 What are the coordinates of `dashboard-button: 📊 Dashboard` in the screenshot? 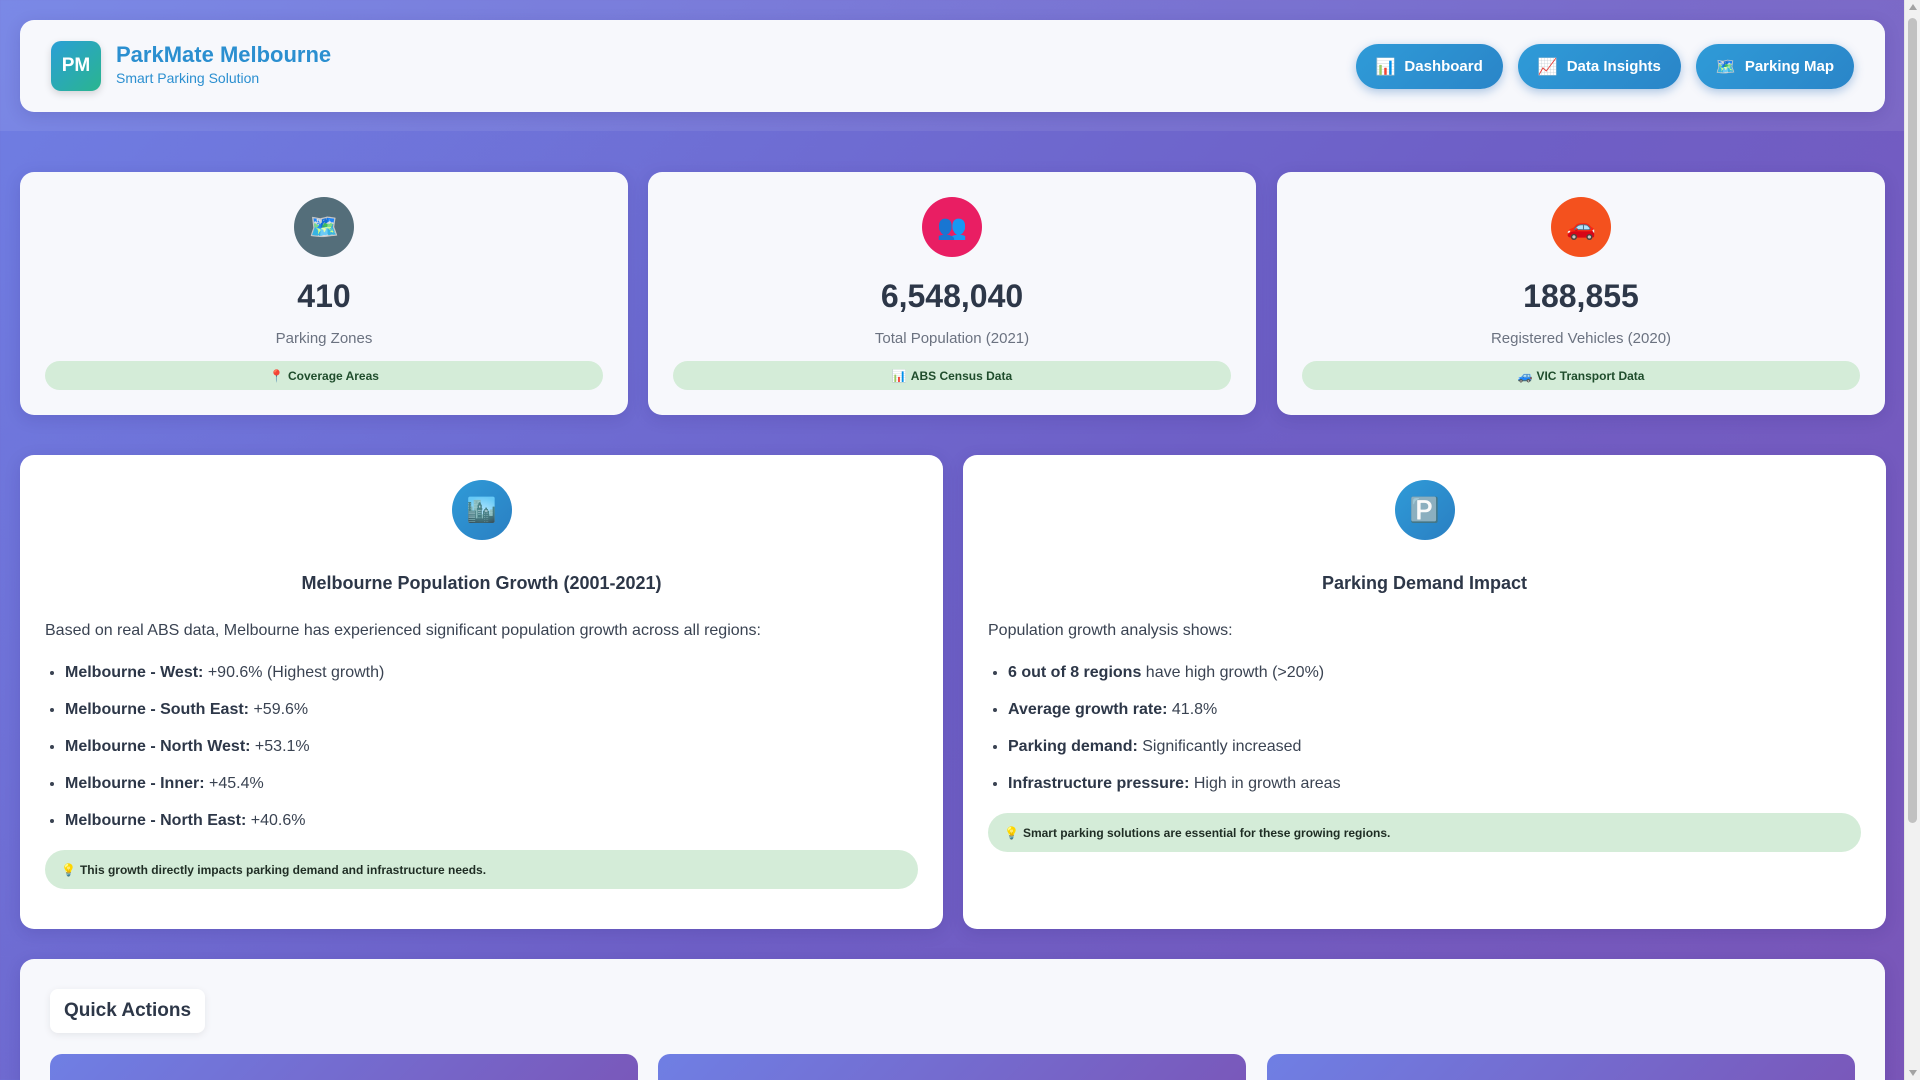 It's located at (1429, 66).